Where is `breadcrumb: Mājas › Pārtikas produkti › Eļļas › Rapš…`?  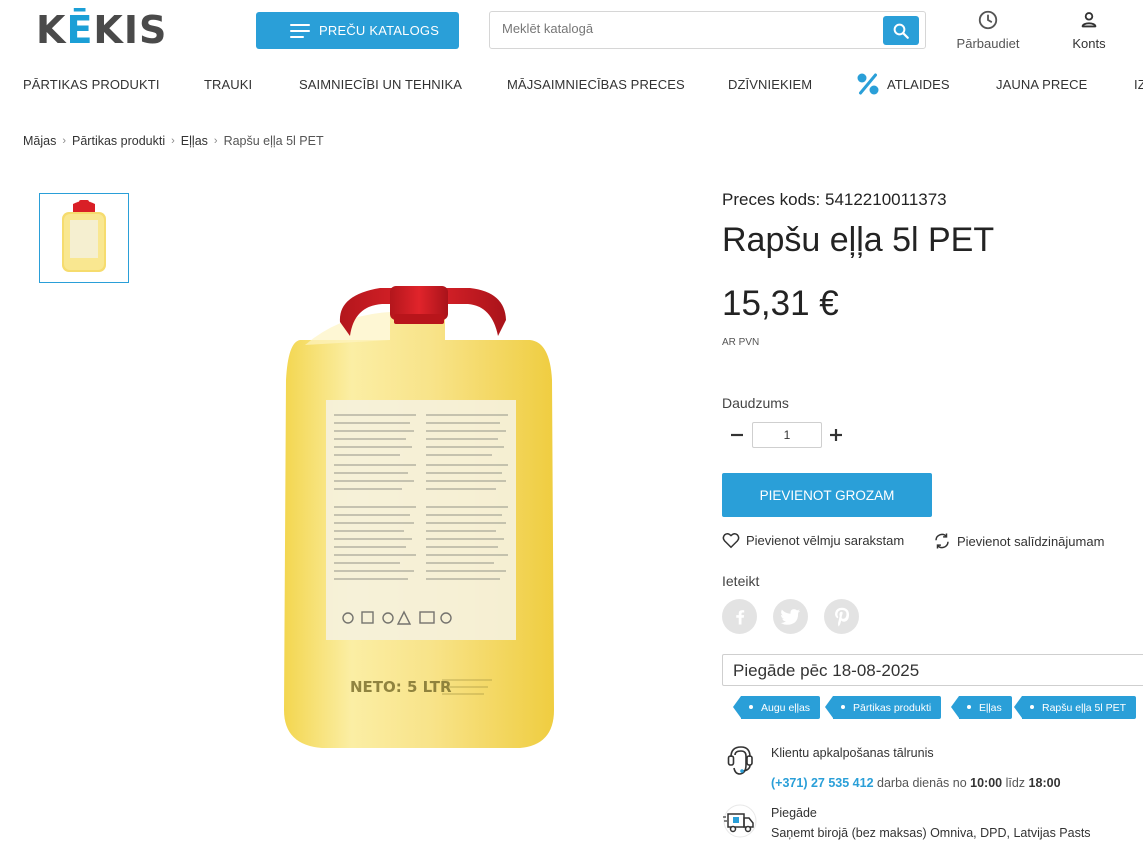
breadcrumb: Mājas › Pārtikas produkti › Eļļas › Rapš… is located at coordinates (173, 141).